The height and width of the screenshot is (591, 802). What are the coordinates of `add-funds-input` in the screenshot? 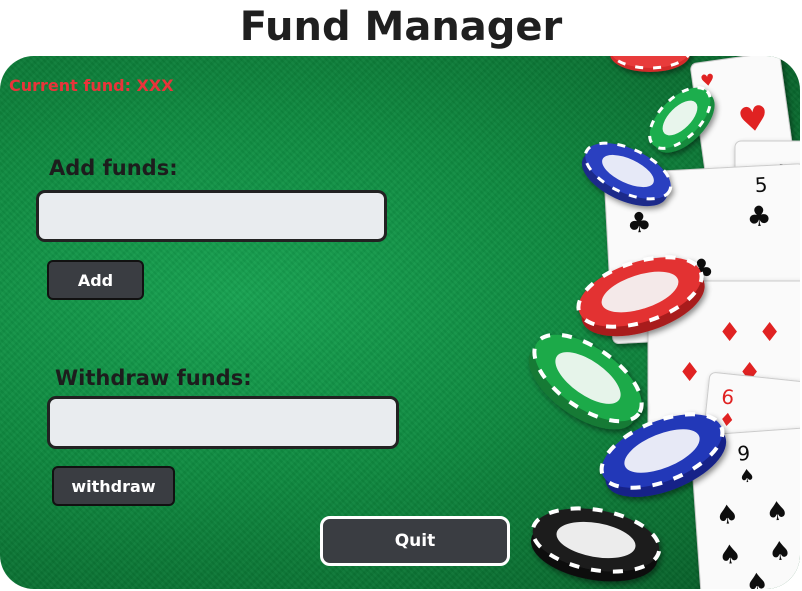 It's located at (211, 216).